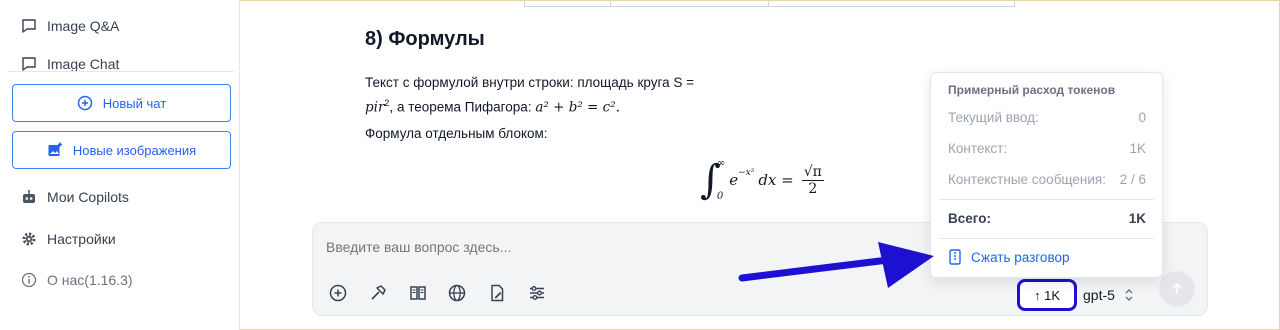 This screenshot has width=1280, height=330. I want to click on popover-row-context: Контекст: 1K, so click(1047, 148).